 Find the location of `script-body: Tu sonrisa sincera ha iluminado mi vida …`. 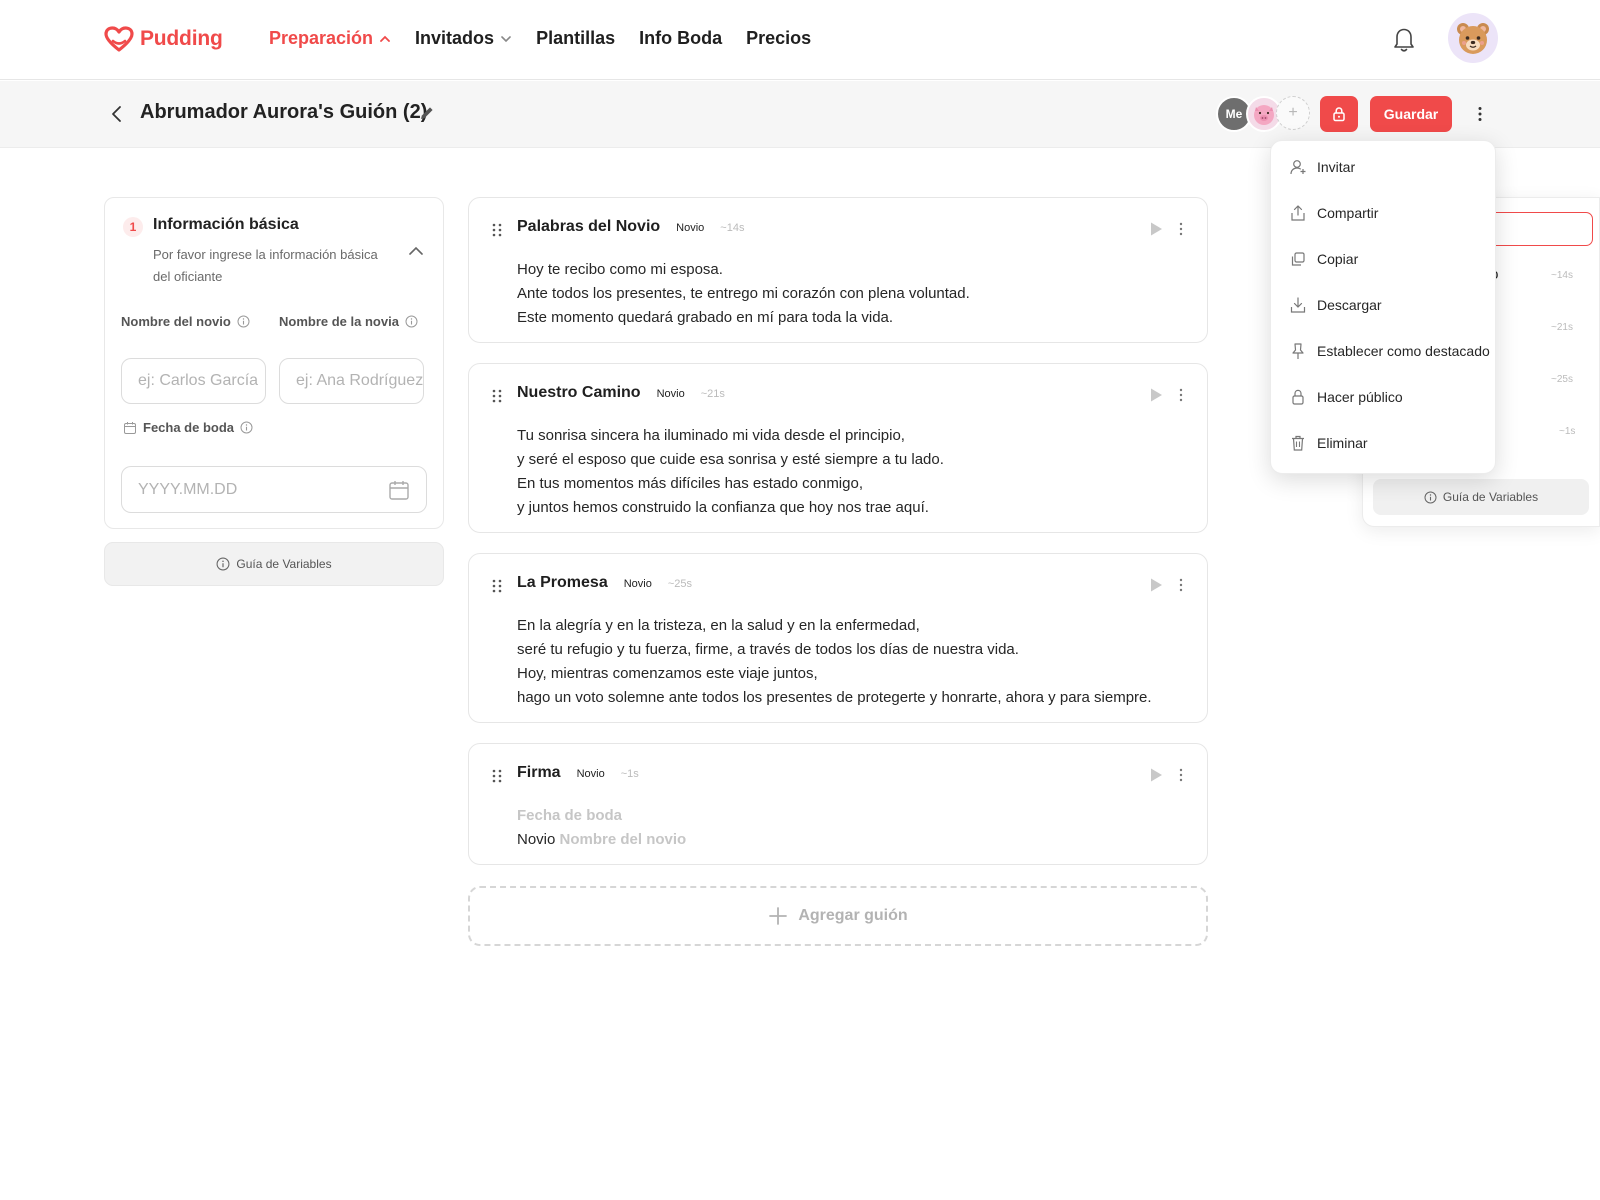

script-body: Tu sonrisa sincera ha iluminado mi vida … is located at coordinates (730, 472).